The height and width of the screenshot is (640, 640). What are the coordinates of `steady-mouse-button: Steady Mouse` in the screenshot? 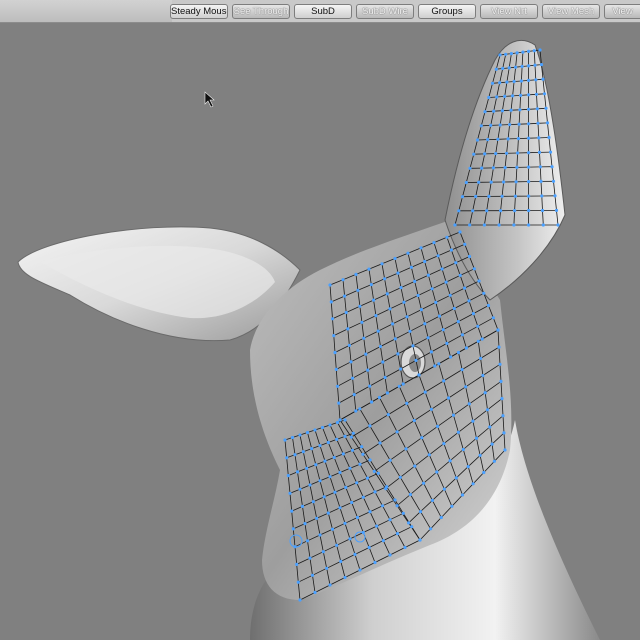 It's located at (199, 11).